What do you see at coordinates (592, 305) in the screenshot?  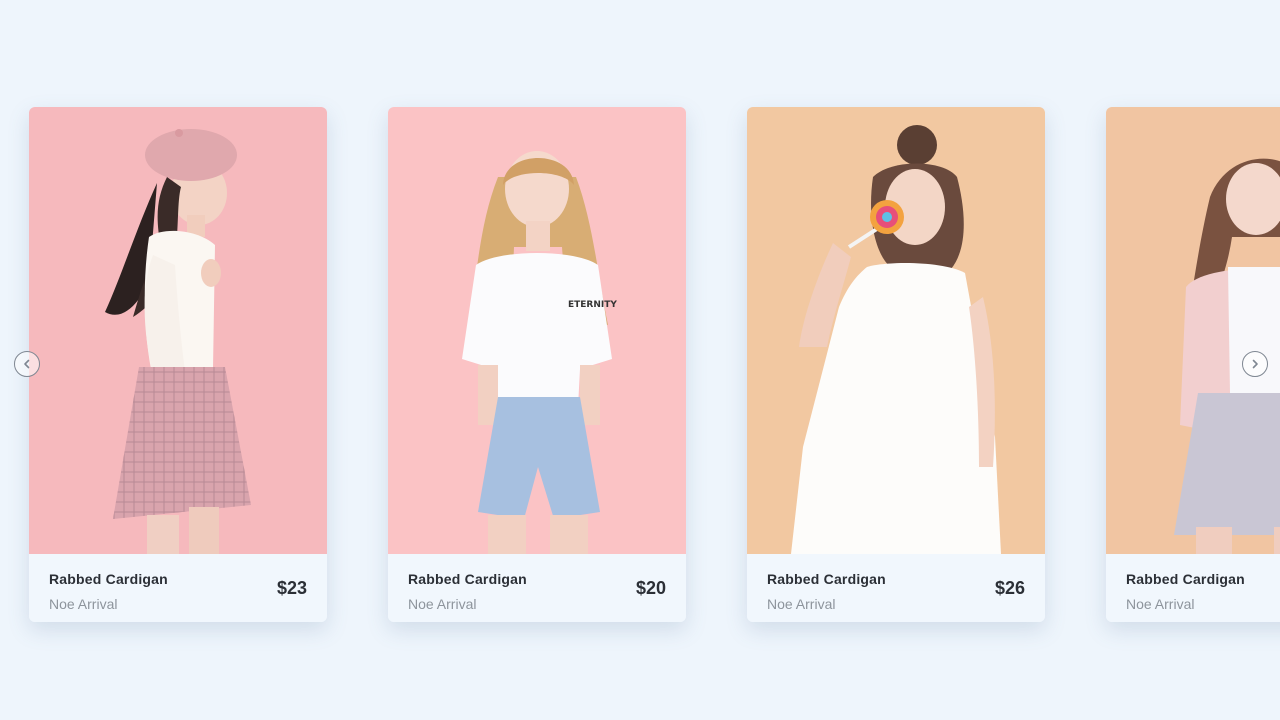 I see `shirt-print: ETERNITY` at bounding box center [592, 305].